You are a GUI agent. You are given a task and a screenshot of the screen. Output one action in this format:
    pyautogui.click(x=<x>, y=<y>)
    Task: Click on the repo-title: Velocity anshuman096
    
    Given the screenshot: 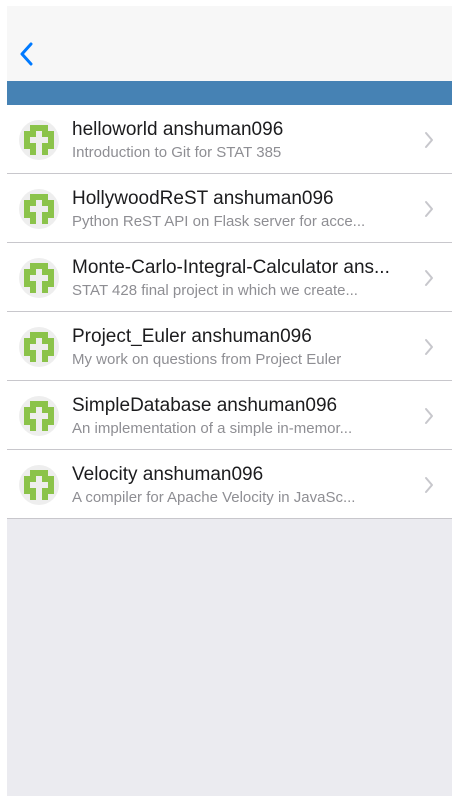 What is the action you would take?
    pyautogui.click(x=168, y=474)
    